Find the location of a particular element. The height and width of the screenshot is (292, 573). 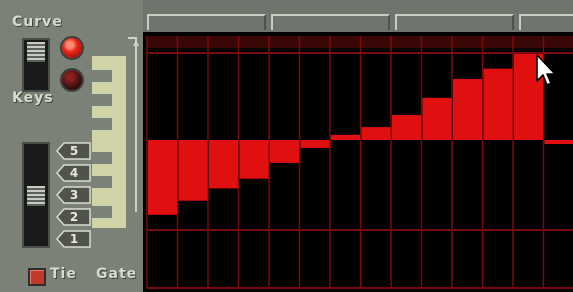

octave-label: 5 is located at coordinates (74, 151).